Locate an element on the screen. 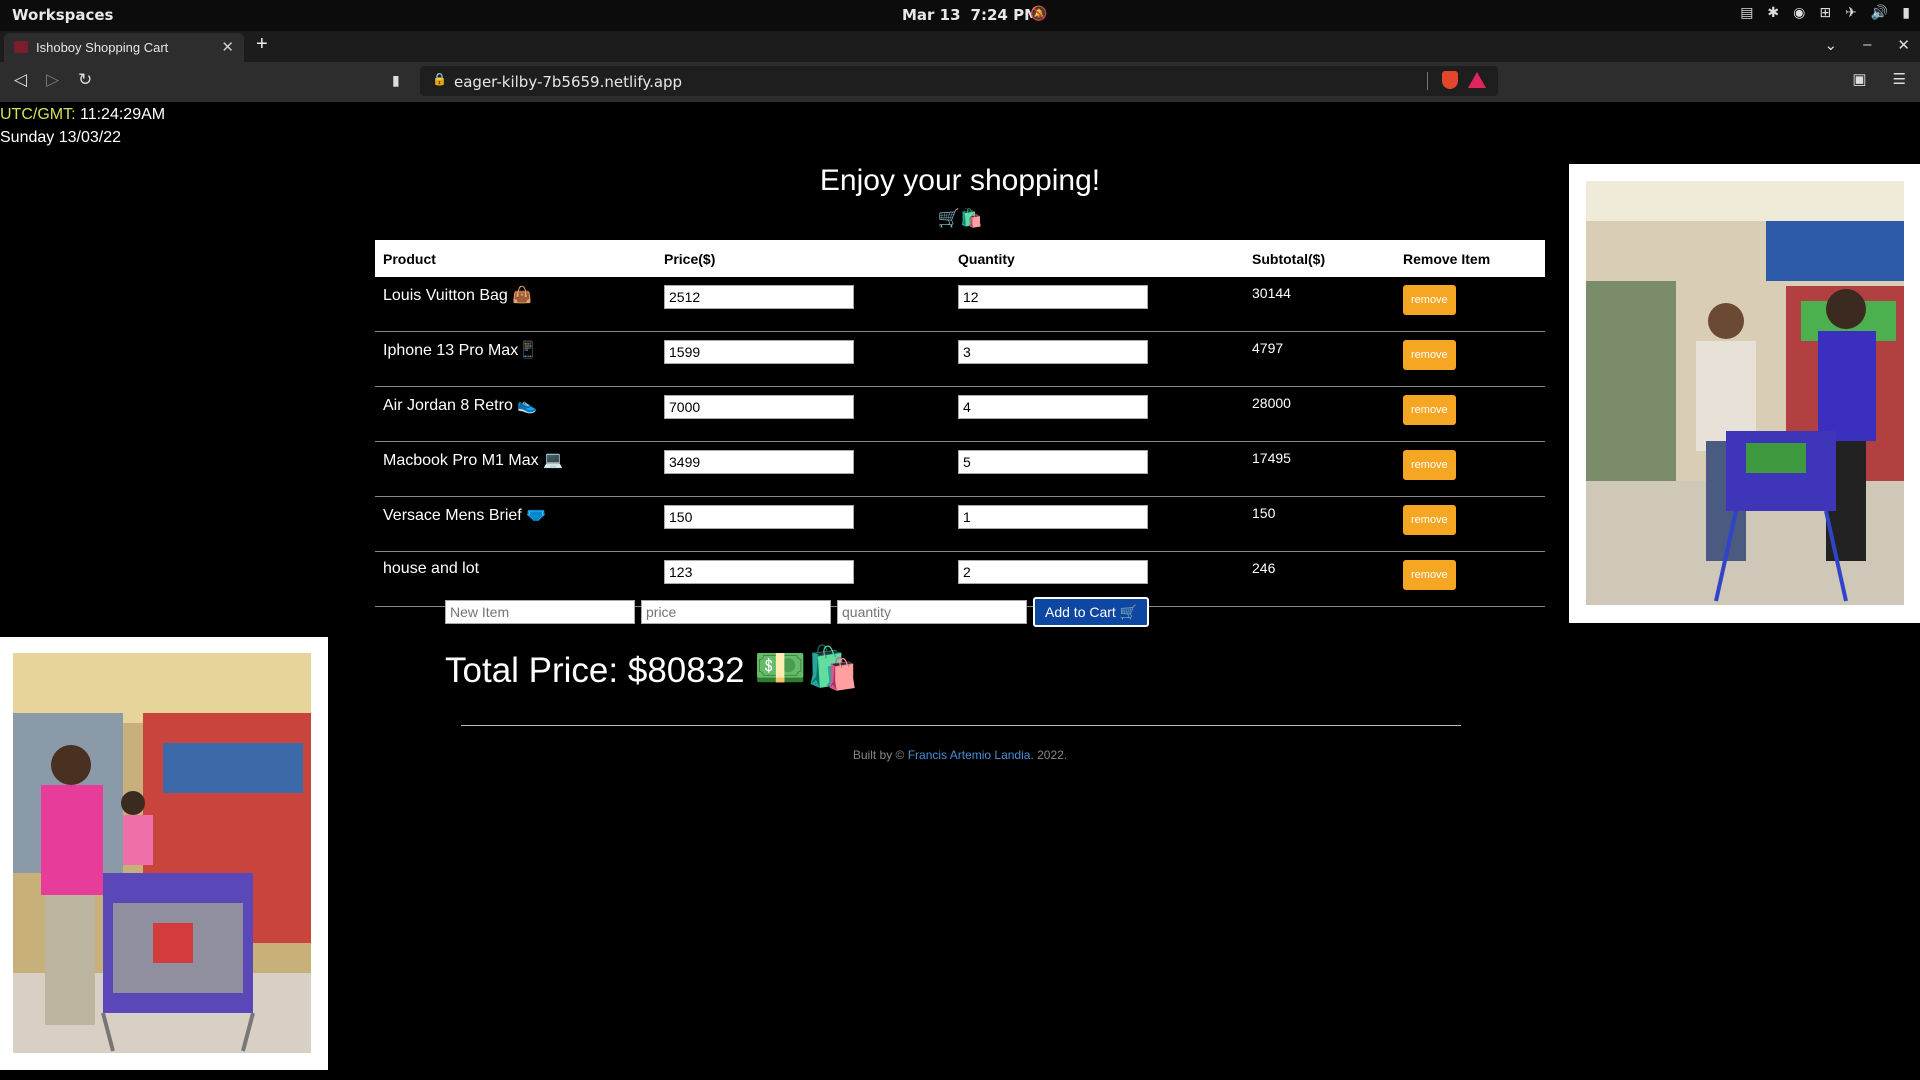  table-row: house and lot 246 remove is located at coordinates (960, 579).